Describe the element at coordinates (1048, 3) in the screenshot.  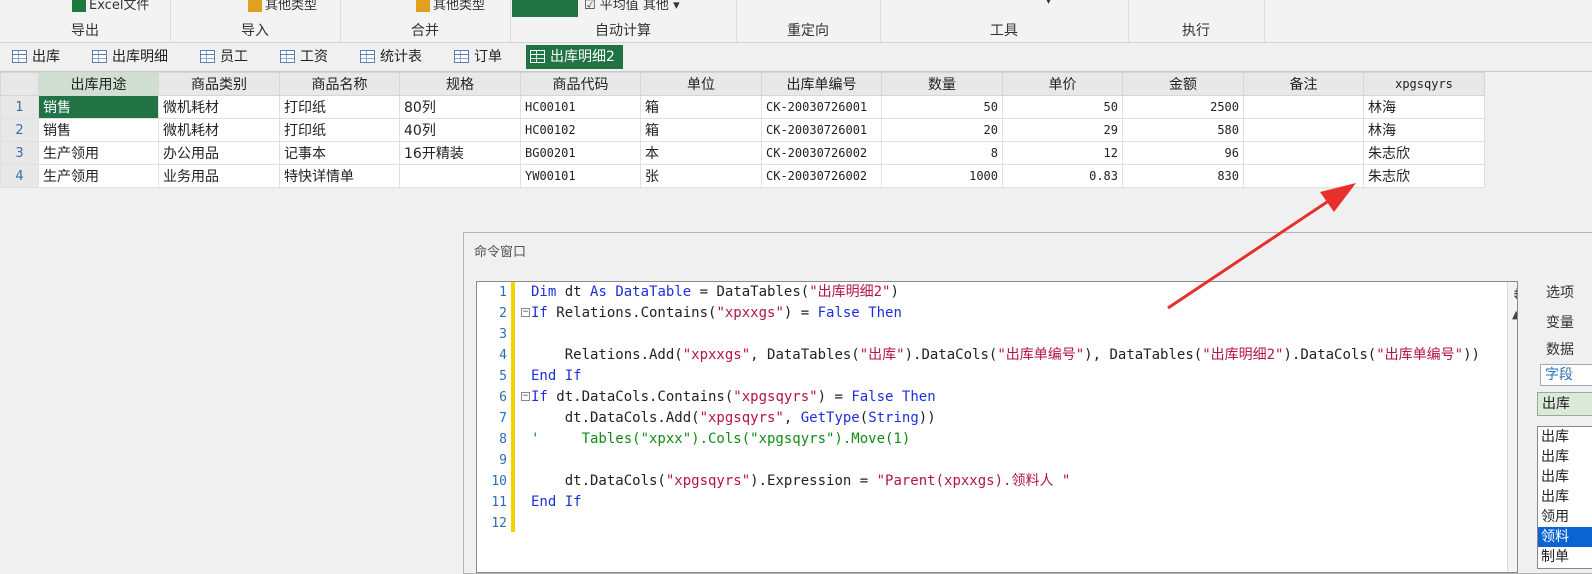
I see `tools-dropdown-icon: ▾` at that location.